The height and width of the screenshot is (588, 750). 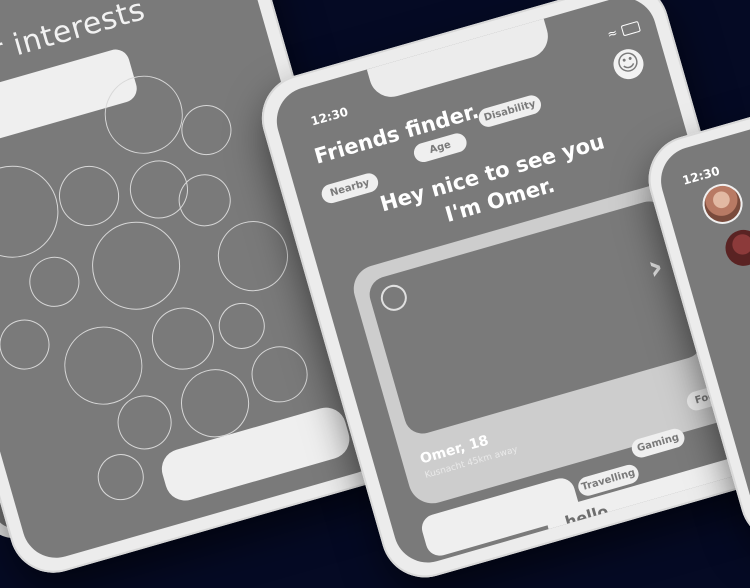 What do you see at coordinates (329, 116) in the screenshot?
I see `status-time: 12:30` at bounding box center [329, 116].